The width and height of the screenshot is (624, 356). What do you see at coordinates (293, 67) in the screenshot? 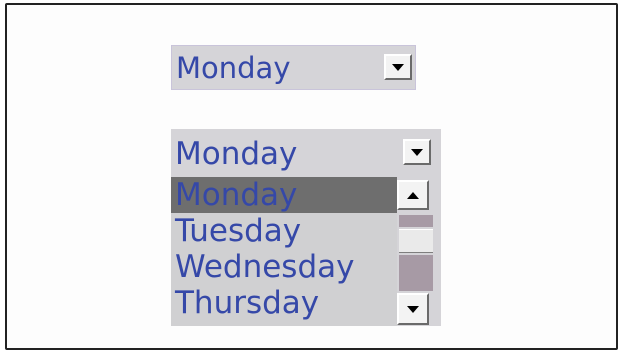
I see `day-select: Monday` at bounding box center [293, 67].